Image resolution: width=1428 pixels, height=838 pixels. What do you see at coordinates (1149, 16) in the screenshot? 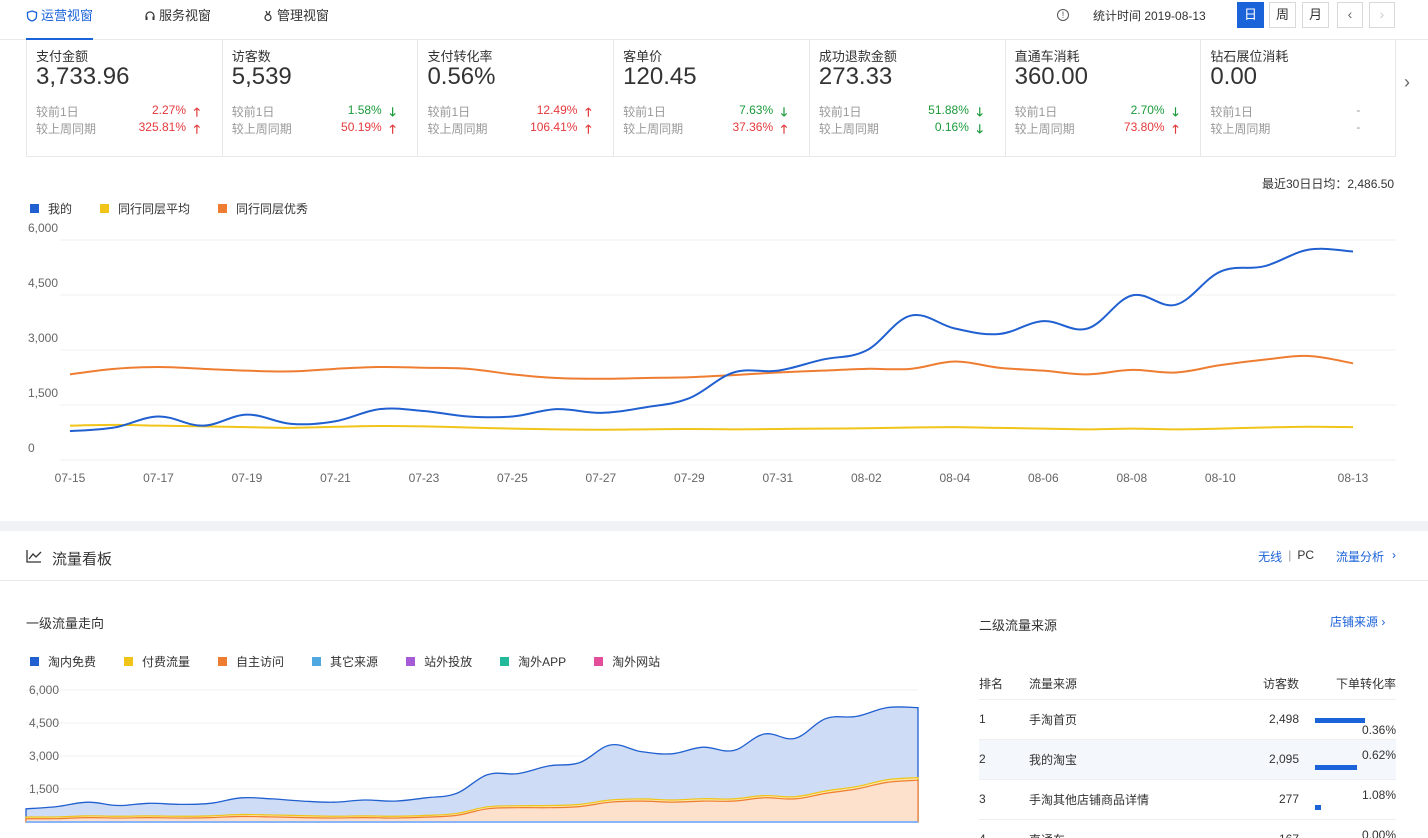
I see `stat-time: 统计时间 2019-08-13` at bounding box center [1149, 16].